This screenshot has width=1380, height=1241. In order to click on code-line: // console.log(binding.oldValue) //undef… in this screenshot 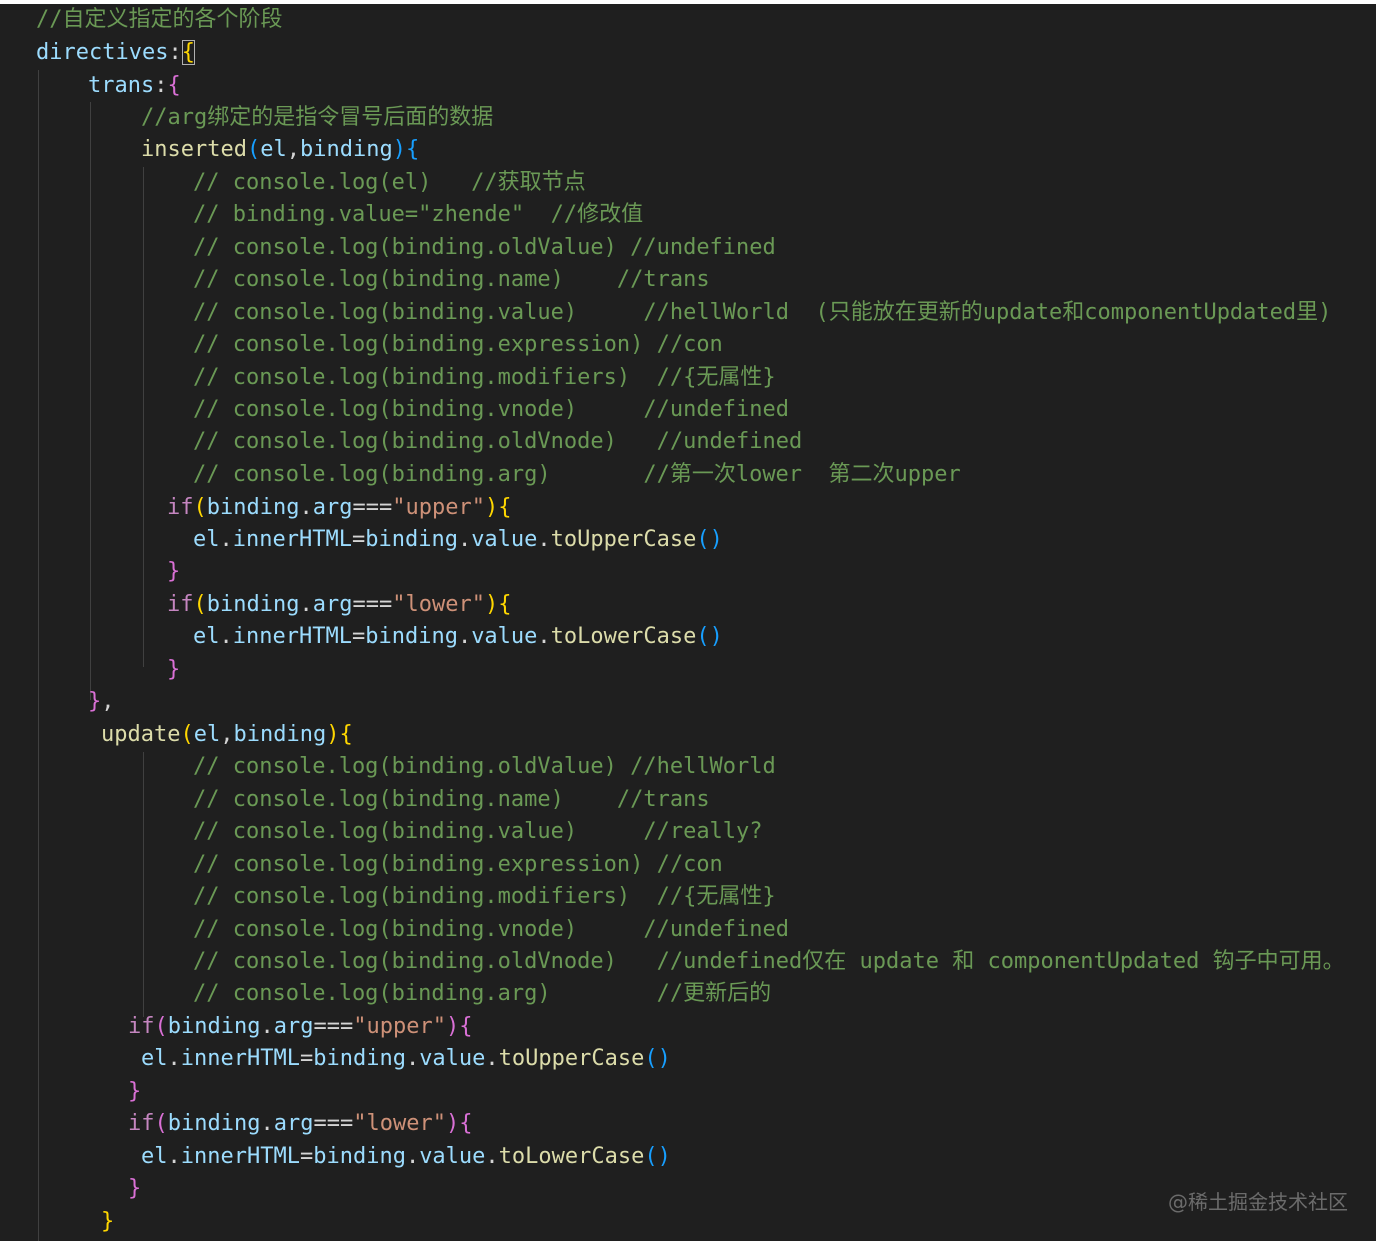, I will do `click(484, 248)`.